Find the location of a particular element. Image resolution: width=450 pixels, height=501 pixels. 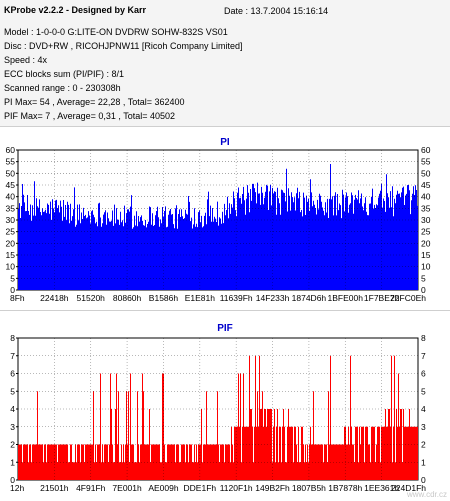

pi-ytick-left-9: 45 is located at coordinates (11, 185).